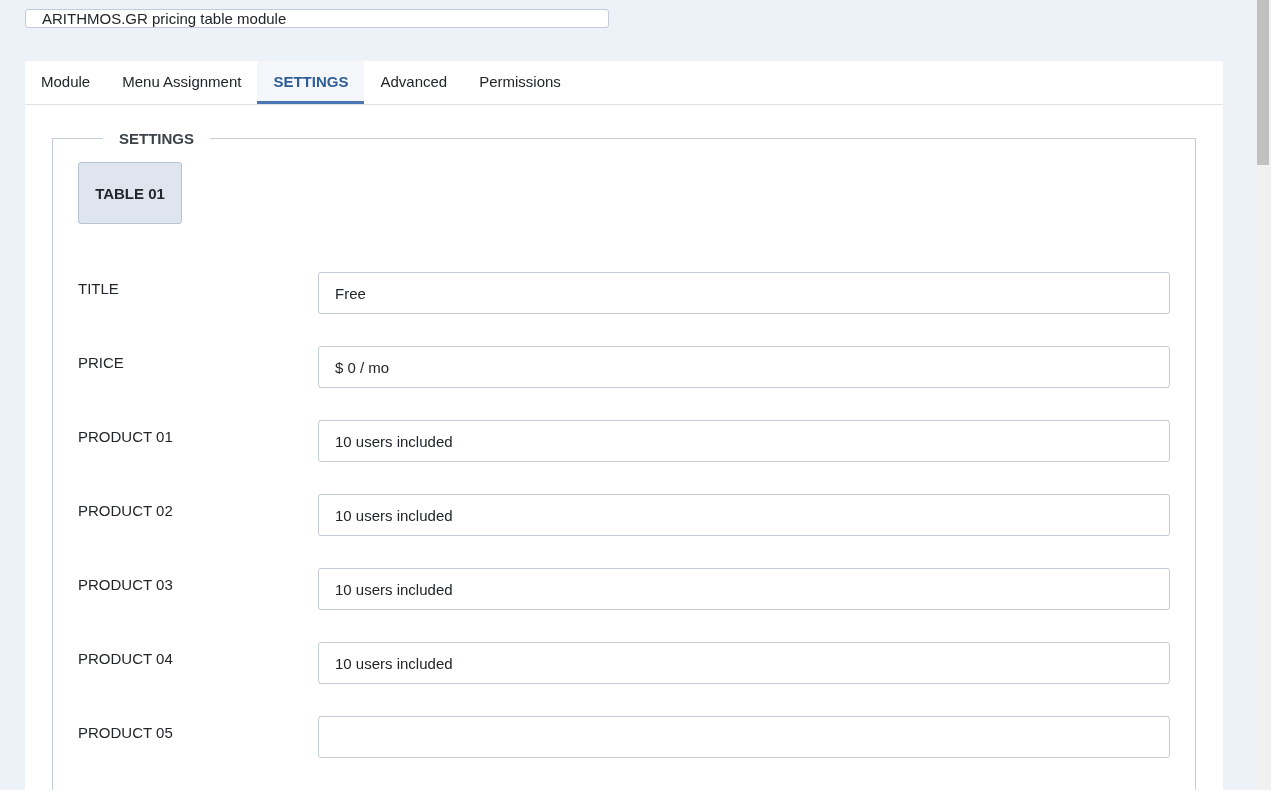 The height and width of the screenshot is (790, 1271). What do you see at coordinates (126, 510) in the screenshot?
I see `field-label: PRODUCT 02` at bounding box center [126, 510].